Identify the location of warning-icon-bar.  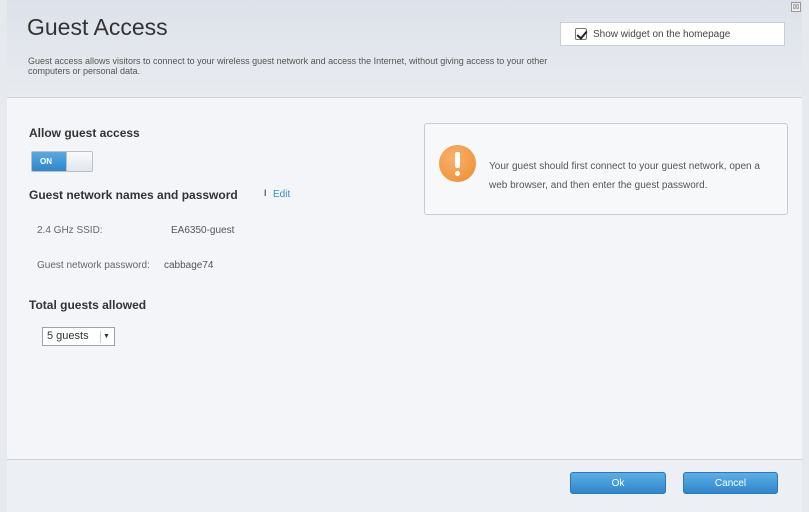
(457, 160).